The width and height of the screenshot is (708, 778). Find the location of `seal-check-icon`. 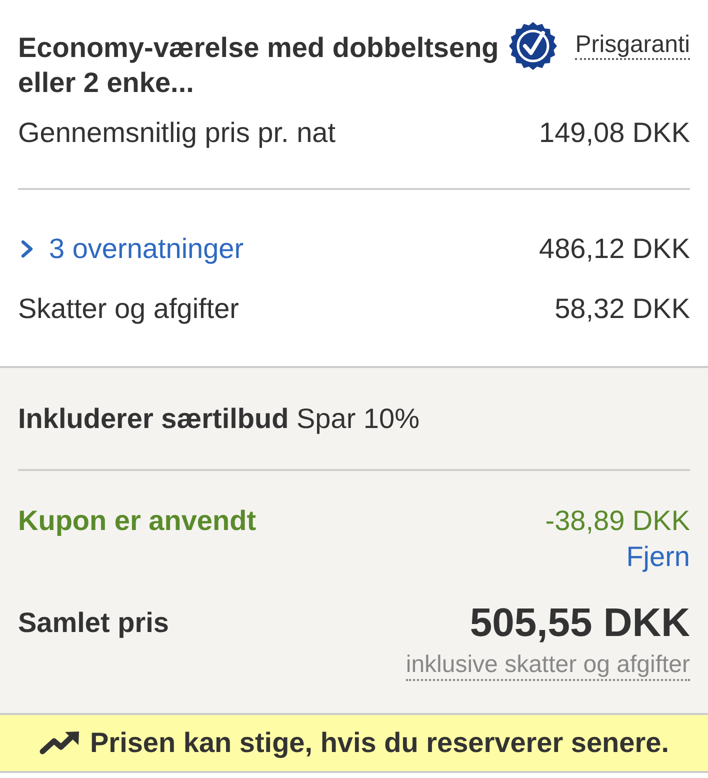

seal-check-icon is located at coordinates (533, 46).